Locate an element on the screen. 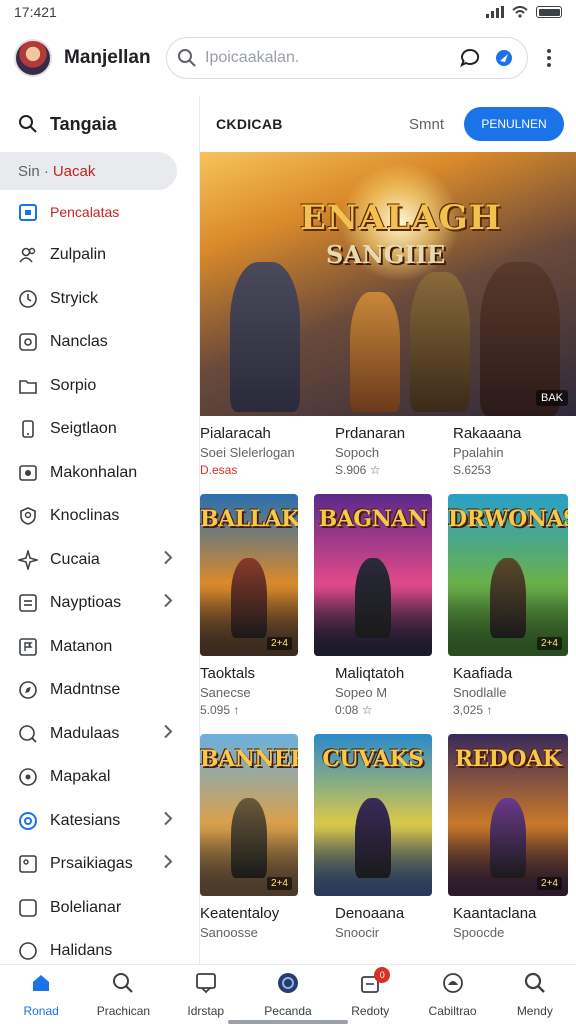 The height and width of the screenshot is (1024, 576). game-info: Kaafiada Snodlalle 3,025 ↑ is located at coordinates (506, 697).